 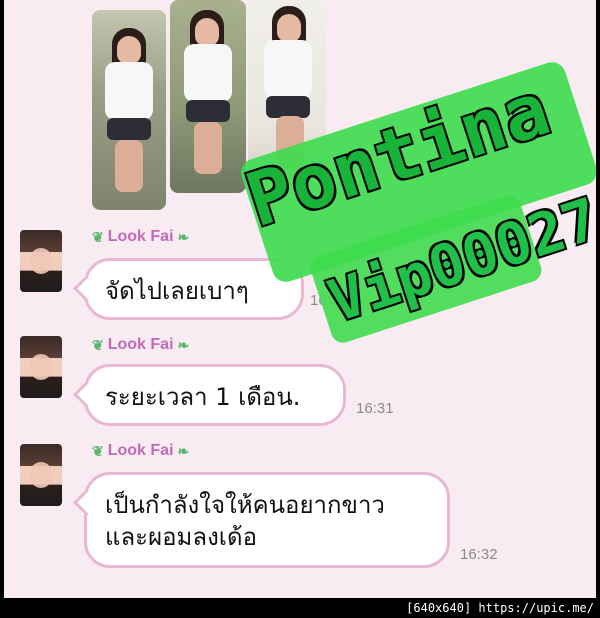 What do you see at coordinates (203, 397) in the screenshot?
I see `message-text: ระยะเวลา 1 เดือน.` at bounding box center [203, 397].